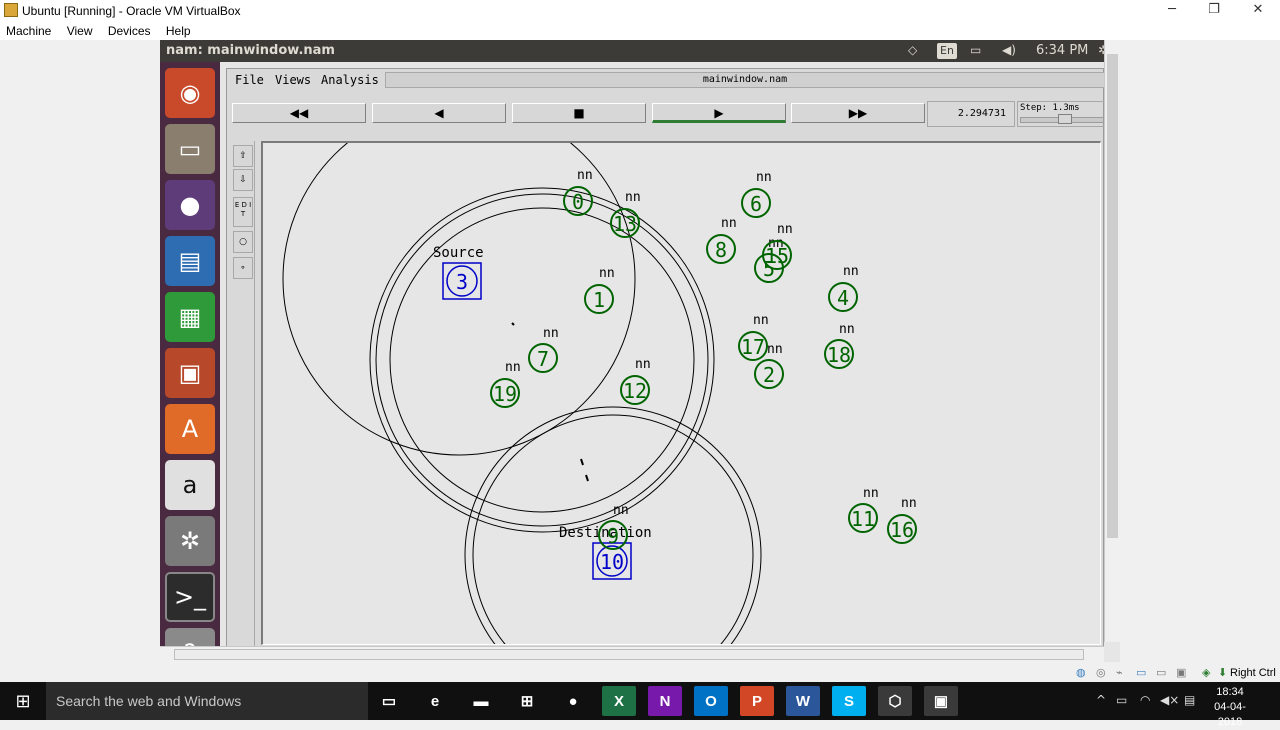 Image resolution: width=1280 pixels, height=730 pixels. I want to click on node-13: nn 13, so click(625, 214).